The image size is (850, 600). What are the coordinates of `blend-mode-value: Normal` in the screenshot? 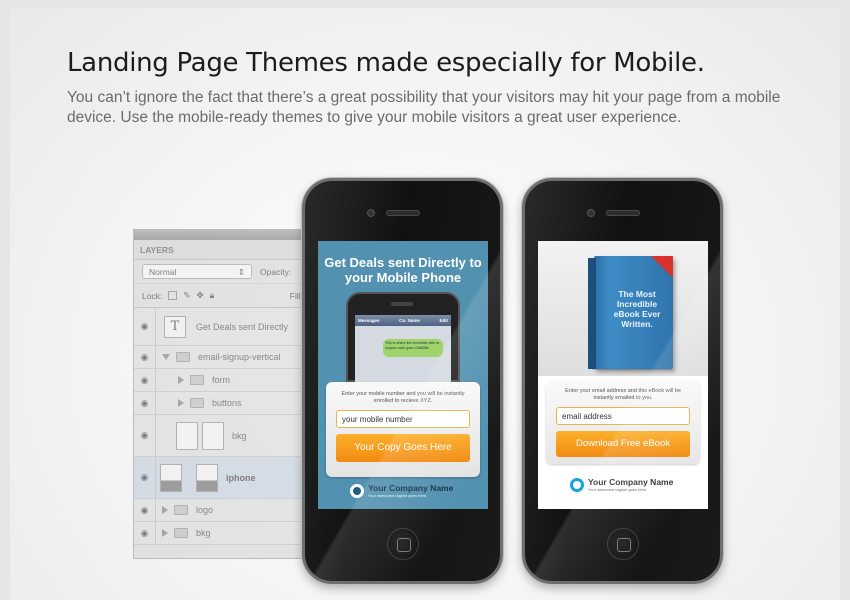 It's located at (163, 272).